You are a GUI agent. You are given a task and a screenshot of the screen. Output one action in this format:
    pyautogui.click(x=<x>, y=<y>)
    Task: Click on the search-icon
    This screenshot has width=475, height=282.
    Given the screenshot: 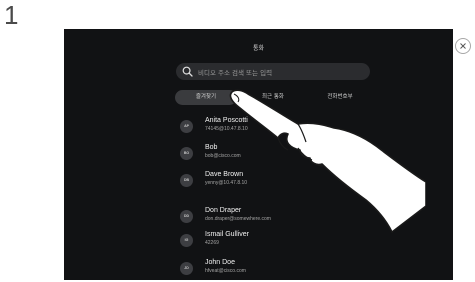 What is the action you would take?
    pyautogui.click(x=187, y=71)
    